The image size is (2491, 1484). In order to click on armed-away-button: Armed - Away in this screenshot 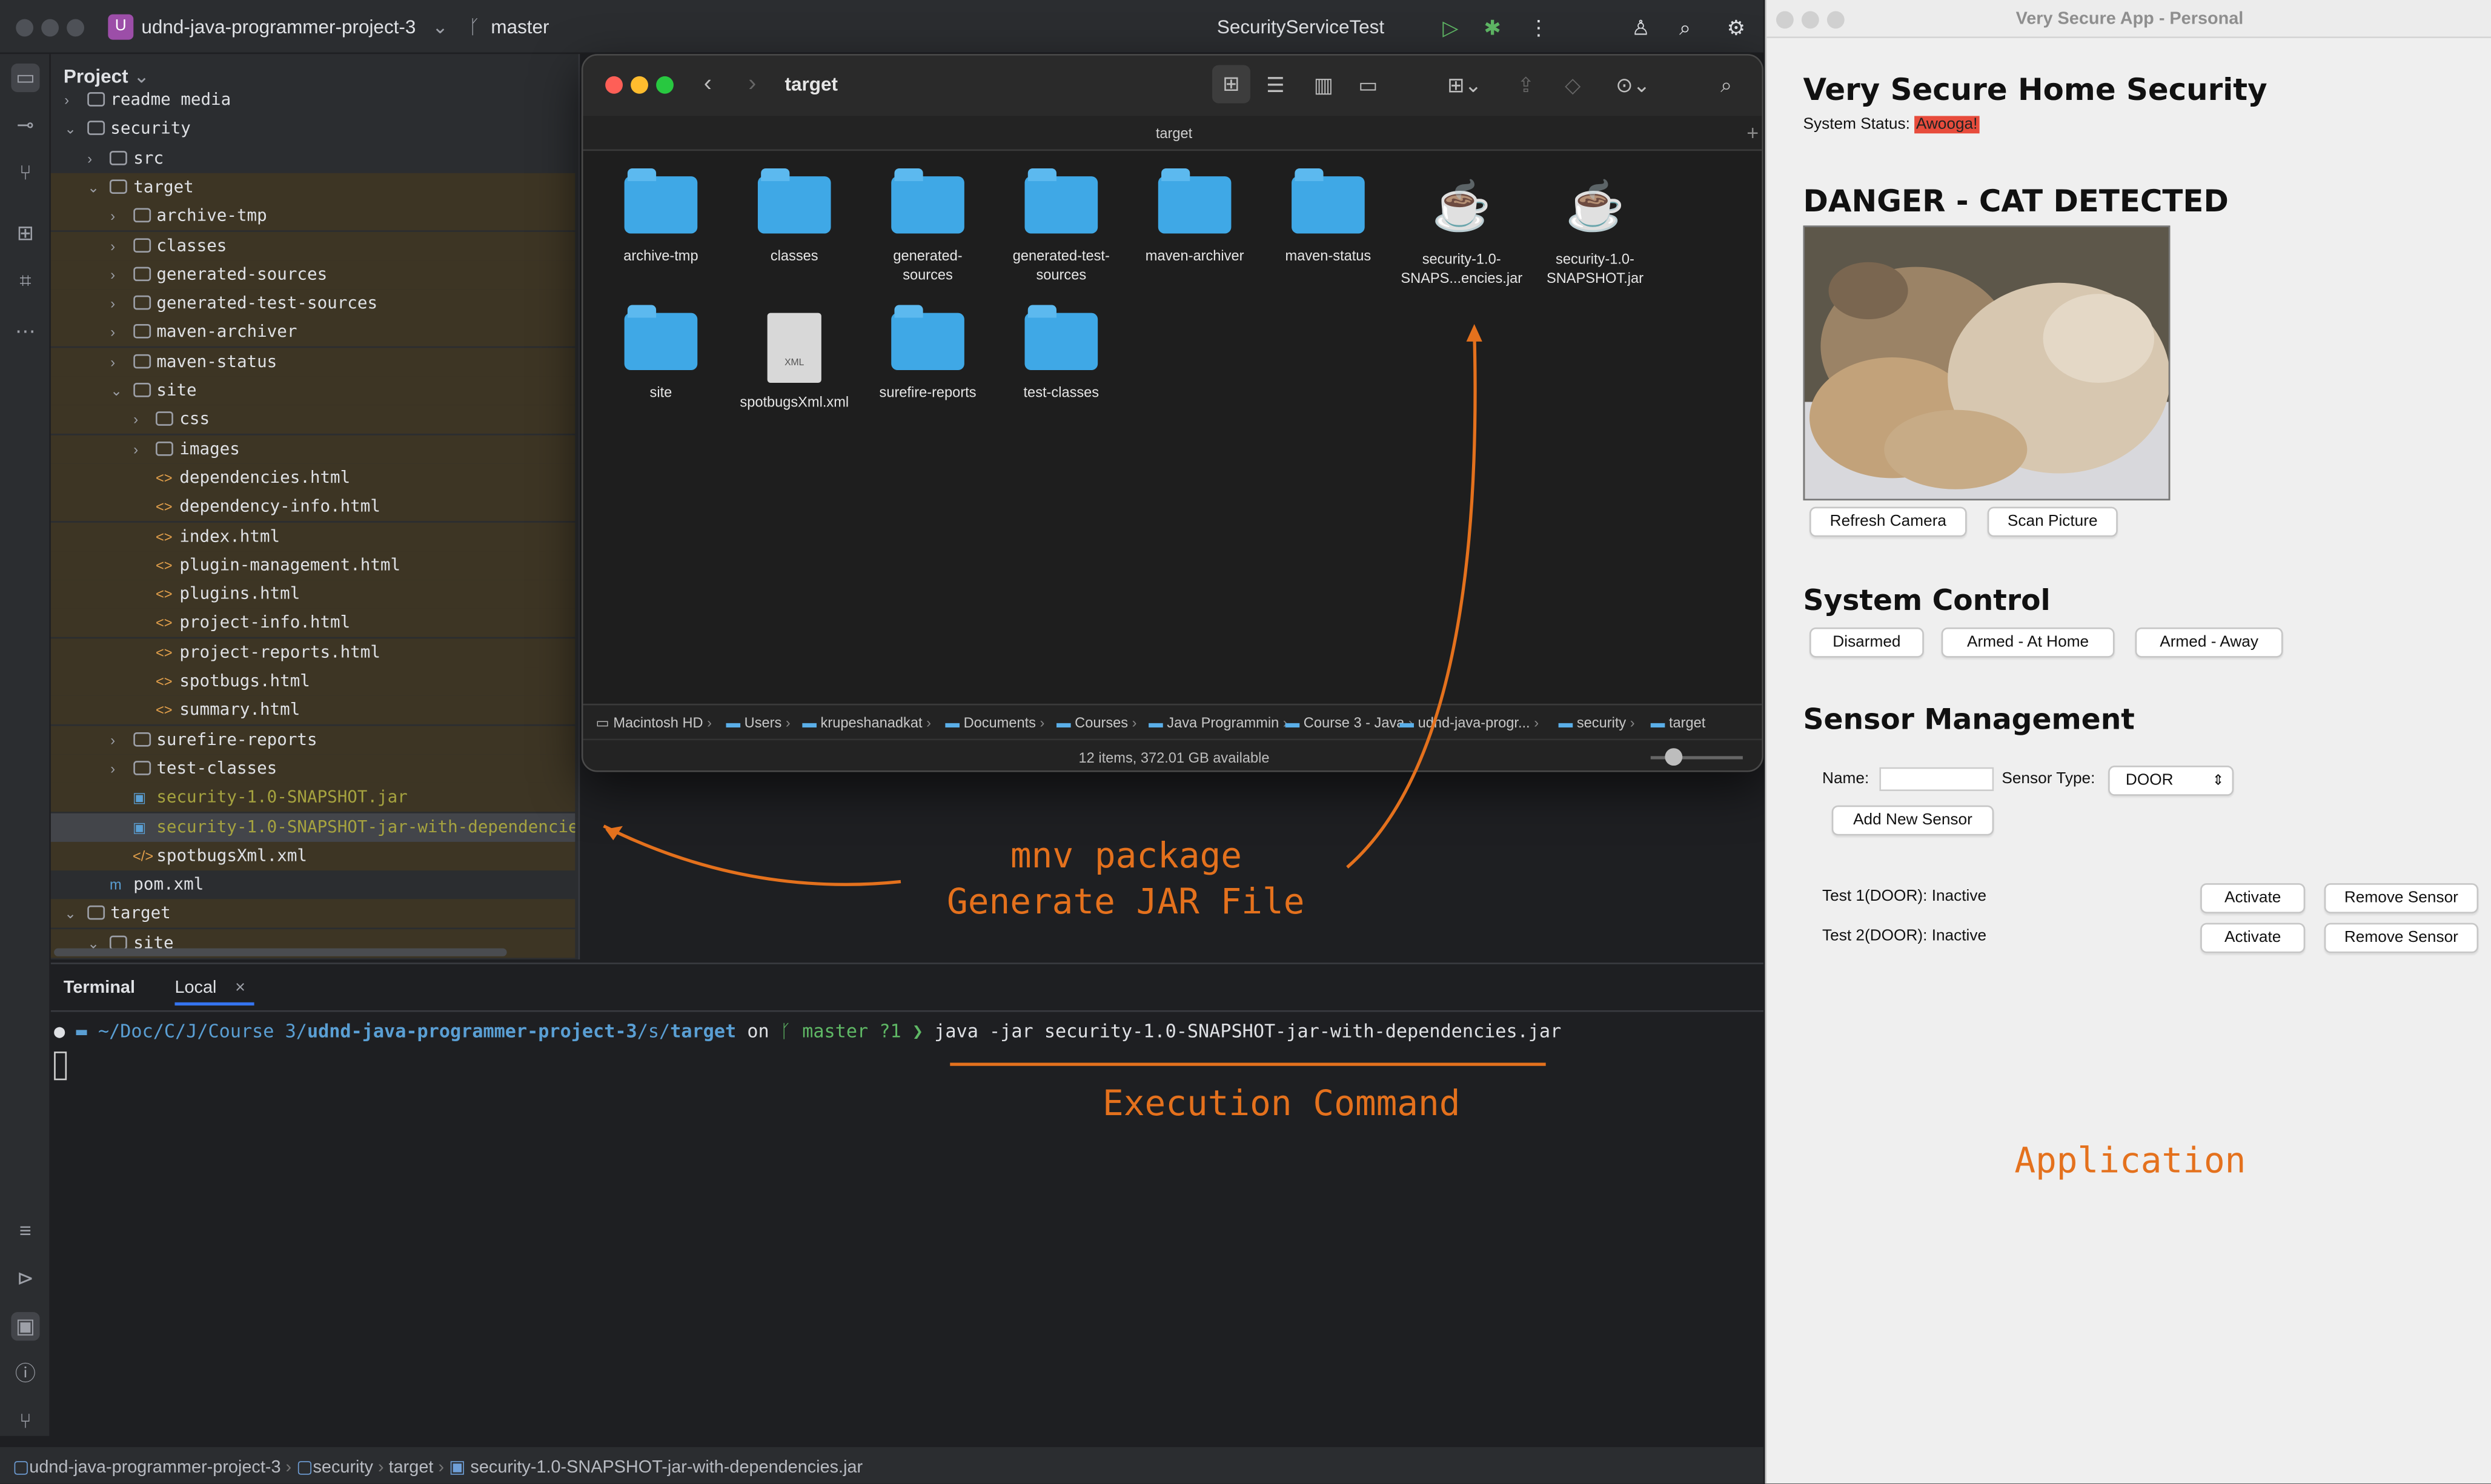, I will do `click(2209, 642)`.